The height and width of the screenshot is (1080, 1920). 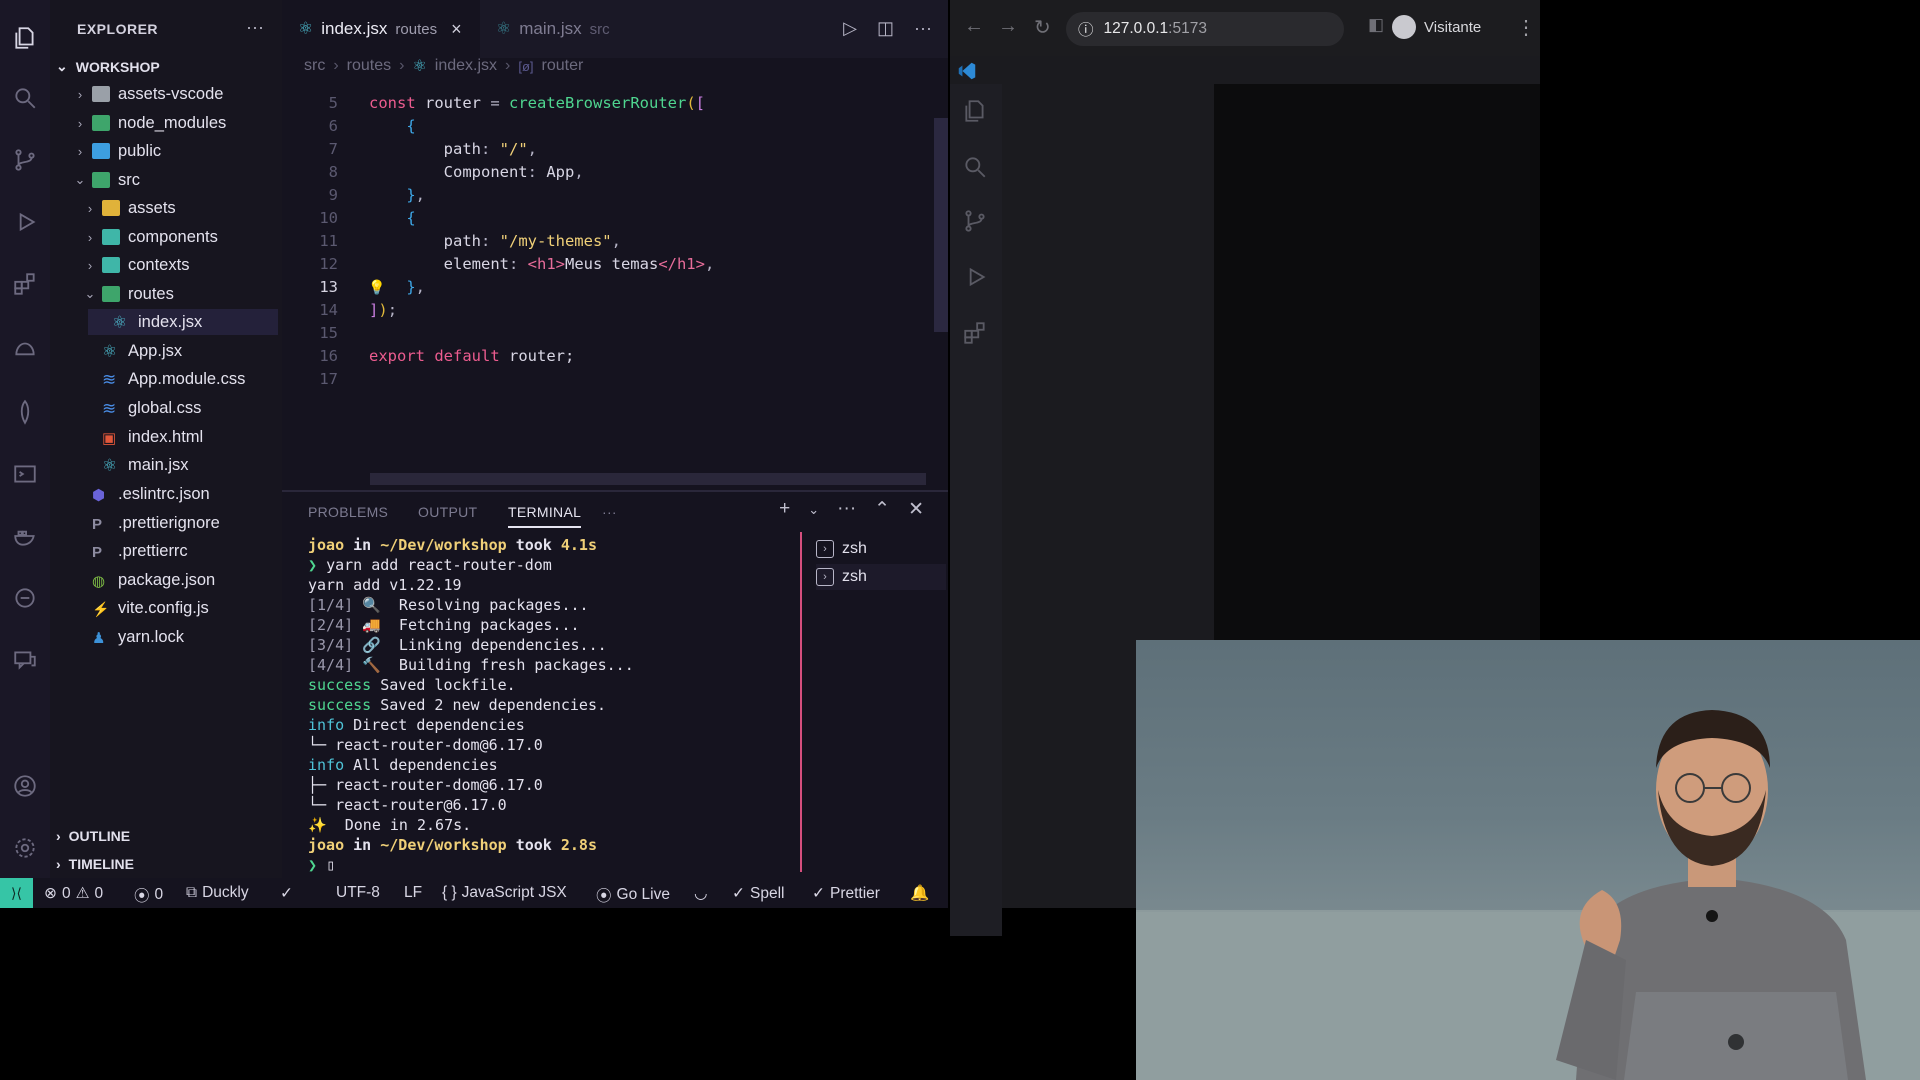 I want to click on folder-icon, so click(x=101, y=123).